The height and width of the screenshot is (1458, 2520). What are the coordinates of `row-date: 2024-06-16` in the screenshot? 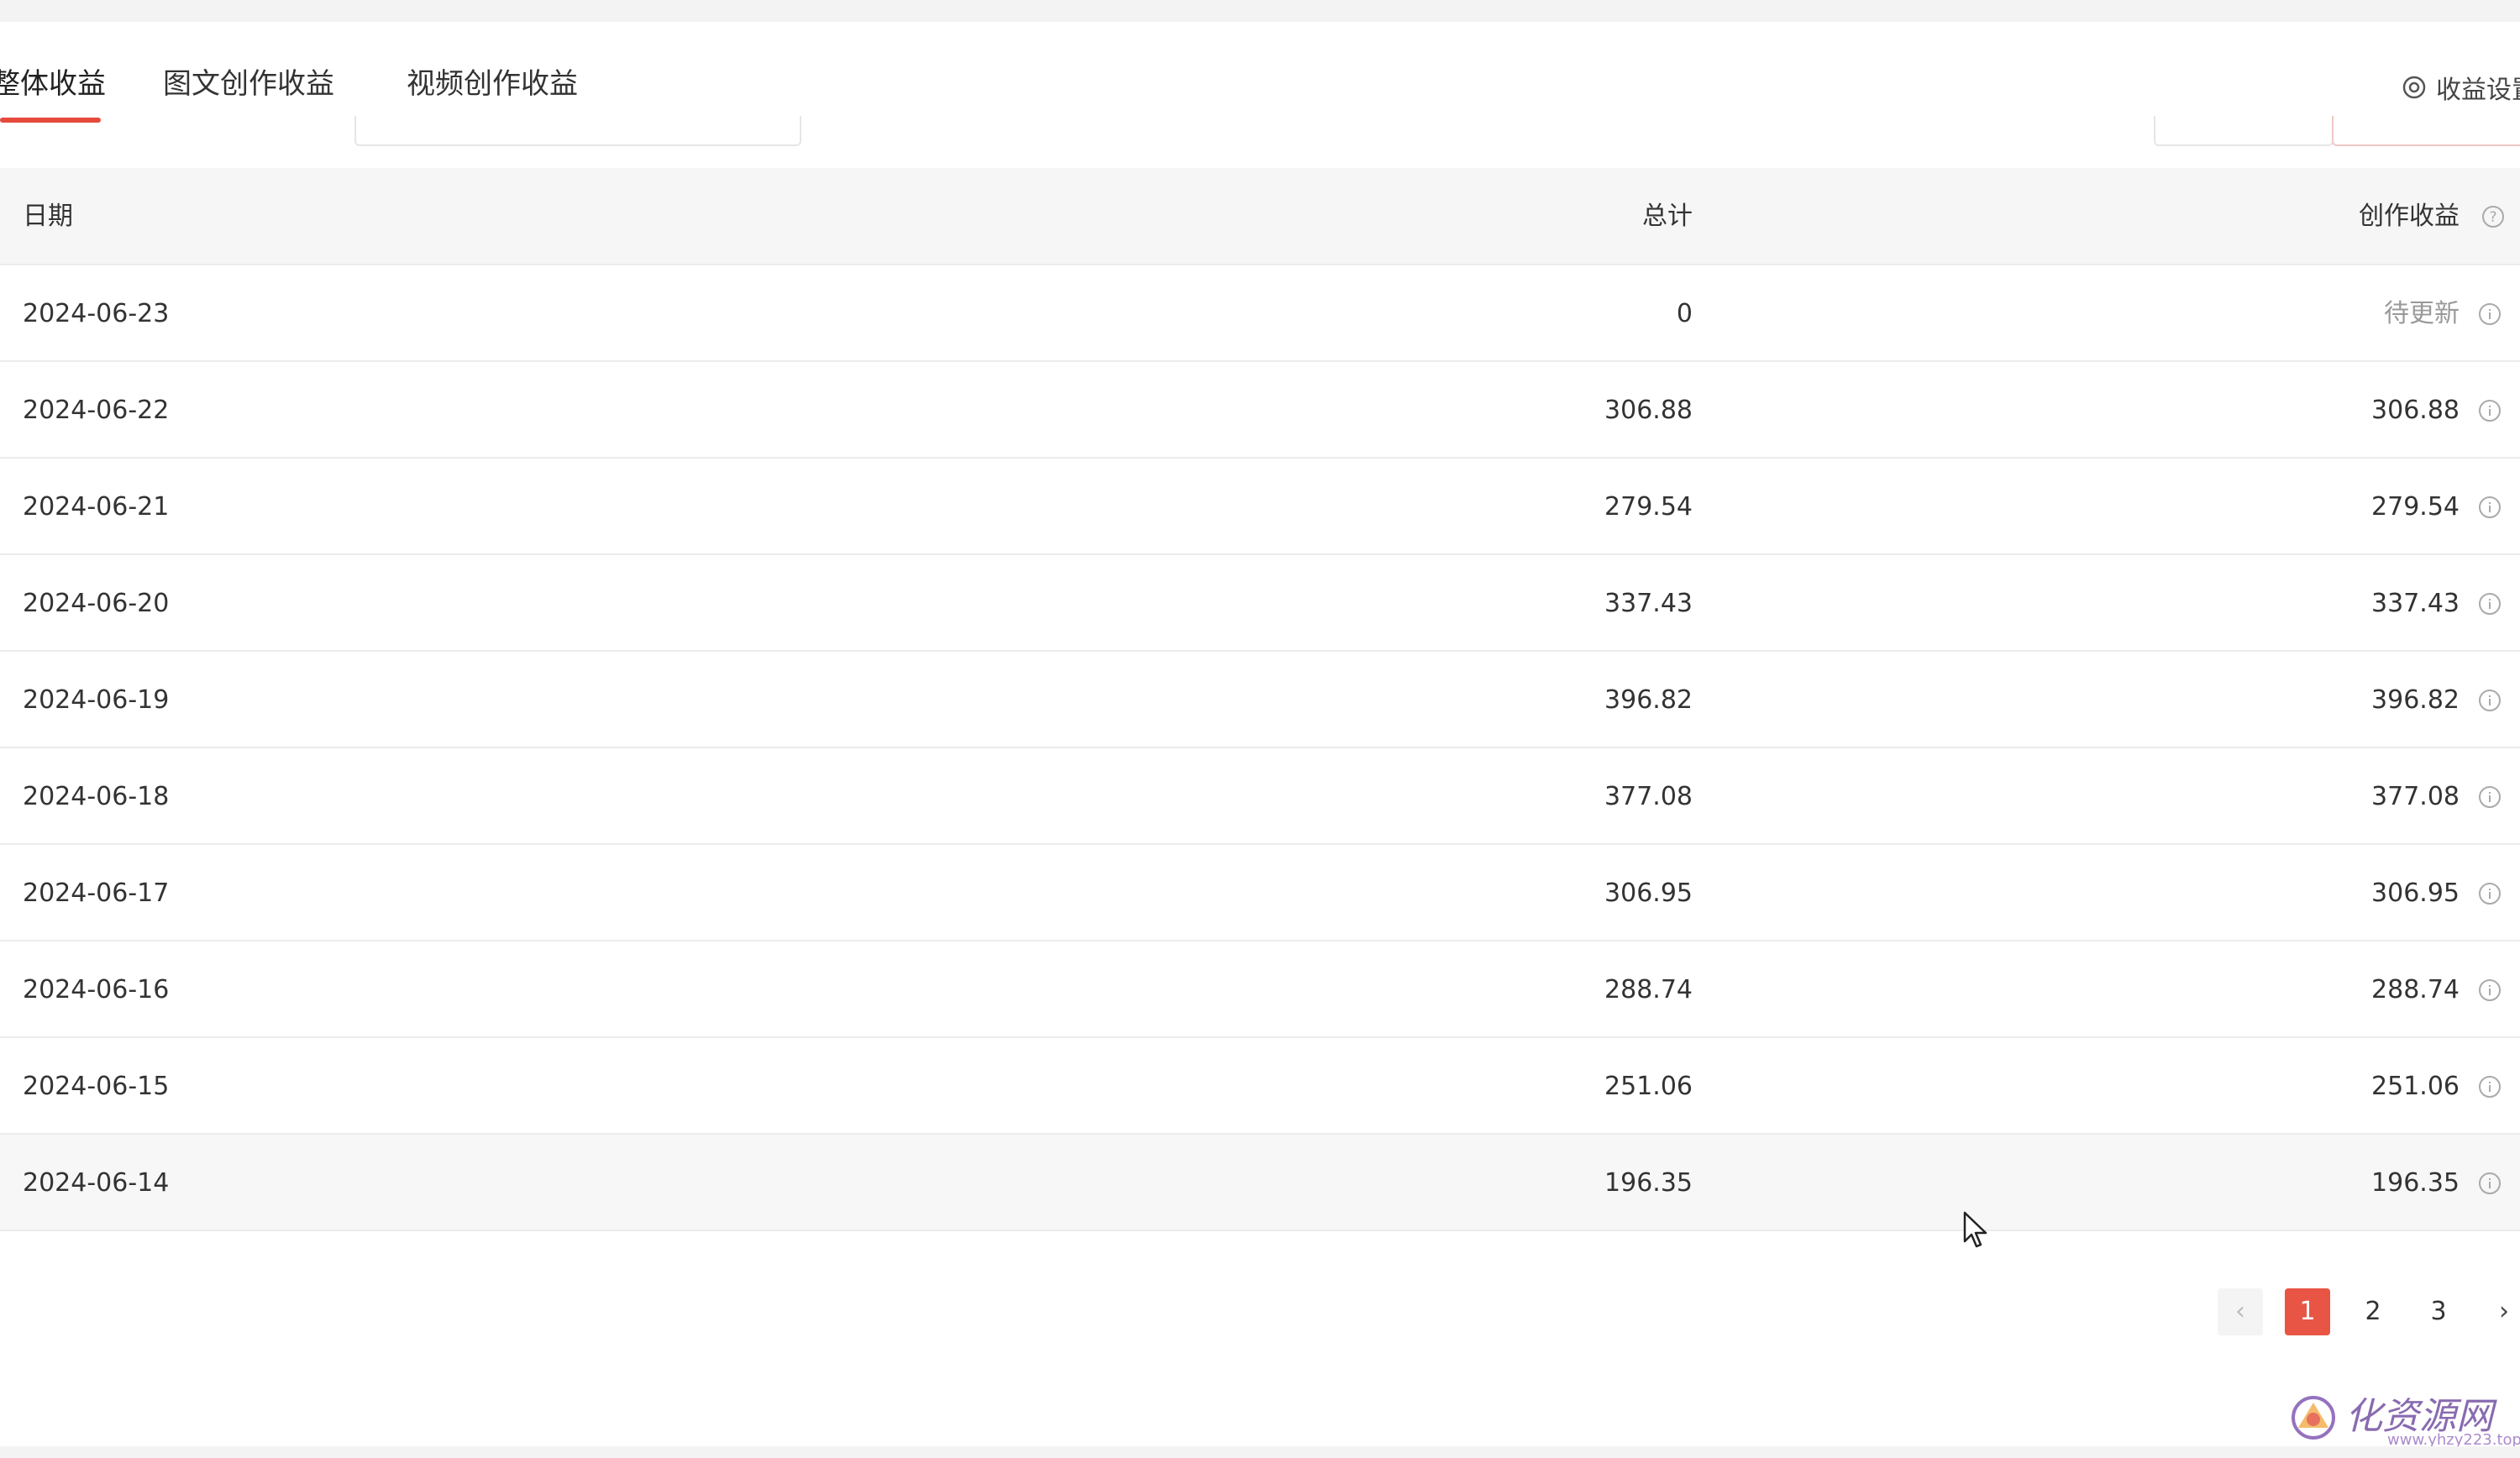 It's located at (96, 989).